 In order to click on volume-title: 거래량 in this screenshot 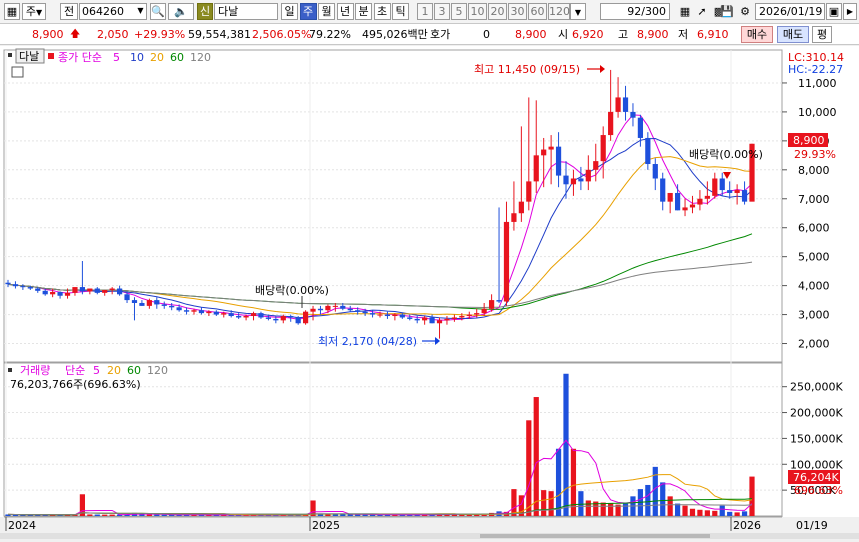, I will do `click(35, 370)`.